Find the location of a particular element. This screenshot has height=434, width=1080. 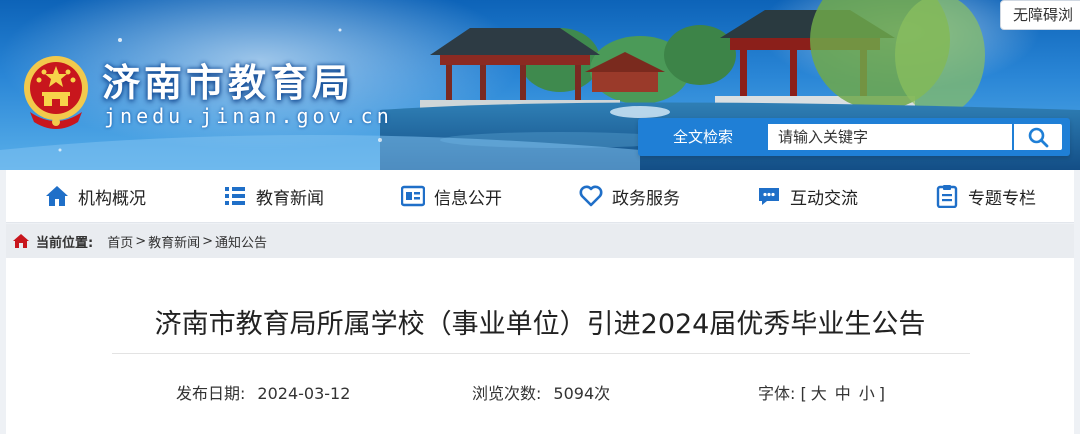

nav-item-organization: 机构概况 is located at coordinates (95, 196).